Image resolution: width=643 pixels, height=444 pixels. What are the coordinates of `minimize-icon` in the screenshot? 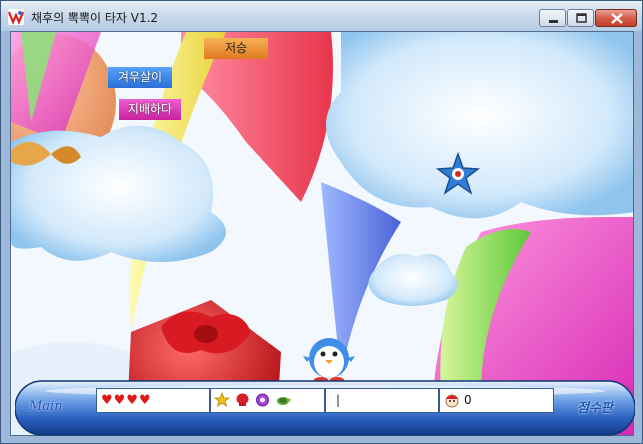 It's located at (553, 21).